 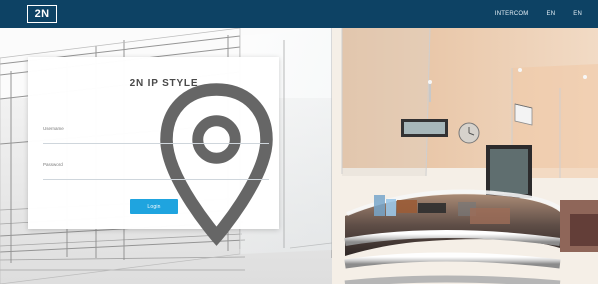 What do you see at coordinates (53, 128) in the screenshot?
I see `username-label: Username` at bounding box center [53, 128].